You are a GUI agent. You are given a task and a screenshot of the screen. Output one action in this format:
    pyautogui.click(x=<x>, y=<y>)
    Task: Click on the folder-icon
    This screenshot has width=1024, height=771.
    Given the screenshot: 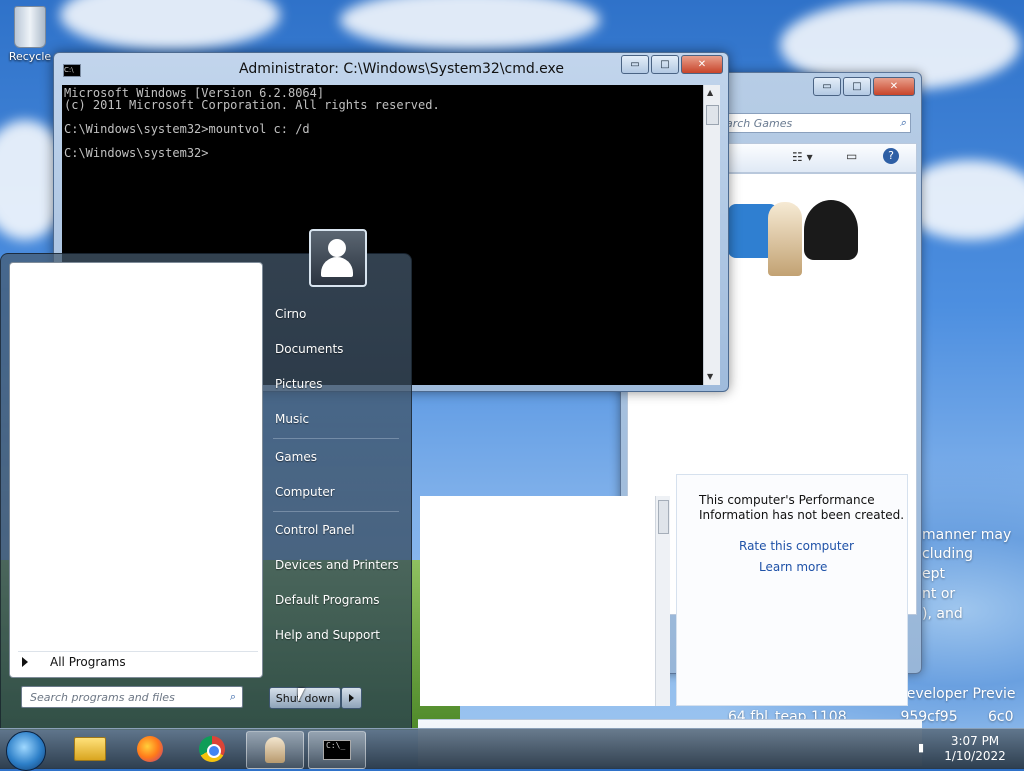 What is the action you would take?
    pyautogui.click(x=90, y=749)
    